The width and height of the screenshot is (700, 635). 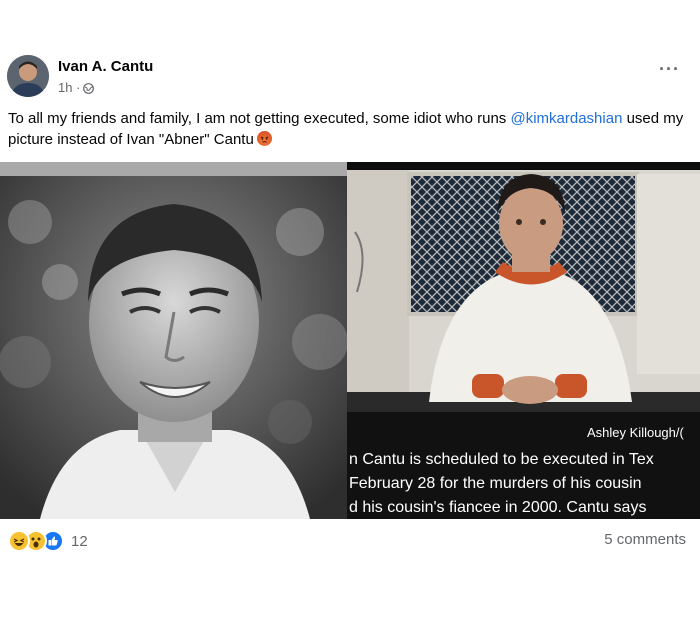 What do you see at coordinates (105, 66) in the screenshot?
I see `author-name: Ivan A. Cantu` at bounding box center [105, 66].